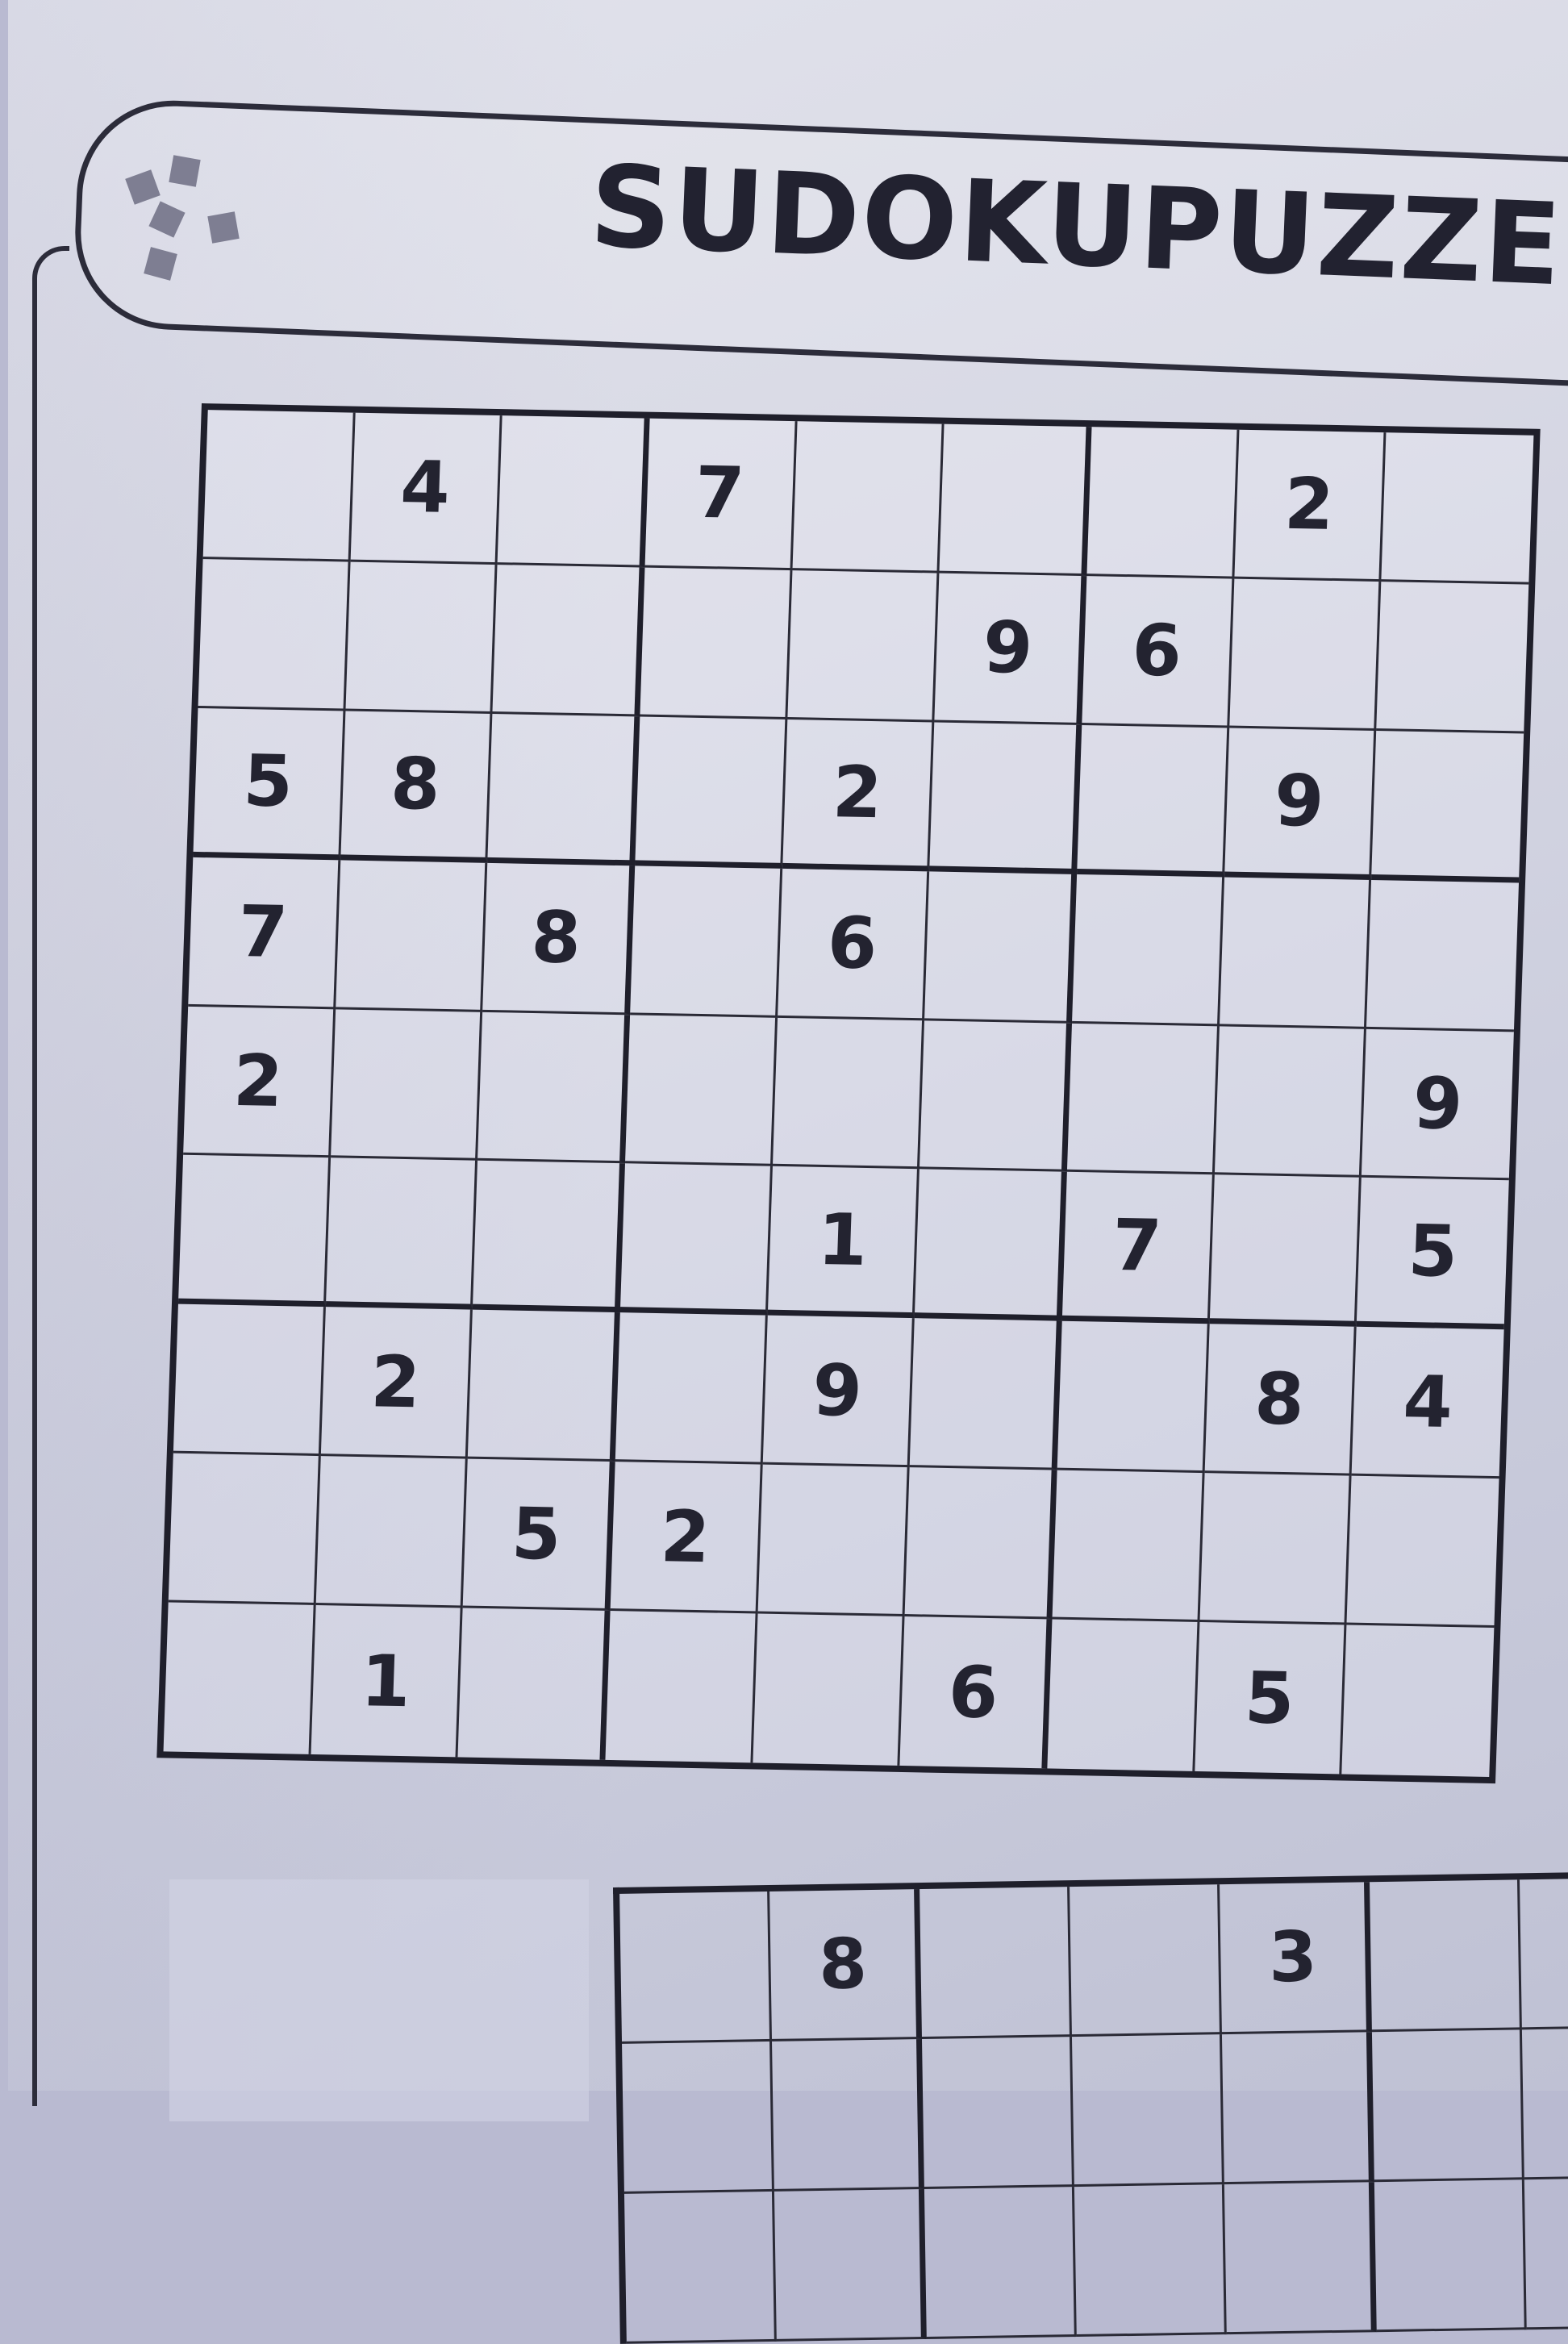 Image resolution: width=1568 pixels, height=2344 pixels. I want to click on next-sudoku-cell: 1, so click(1544, 1953).